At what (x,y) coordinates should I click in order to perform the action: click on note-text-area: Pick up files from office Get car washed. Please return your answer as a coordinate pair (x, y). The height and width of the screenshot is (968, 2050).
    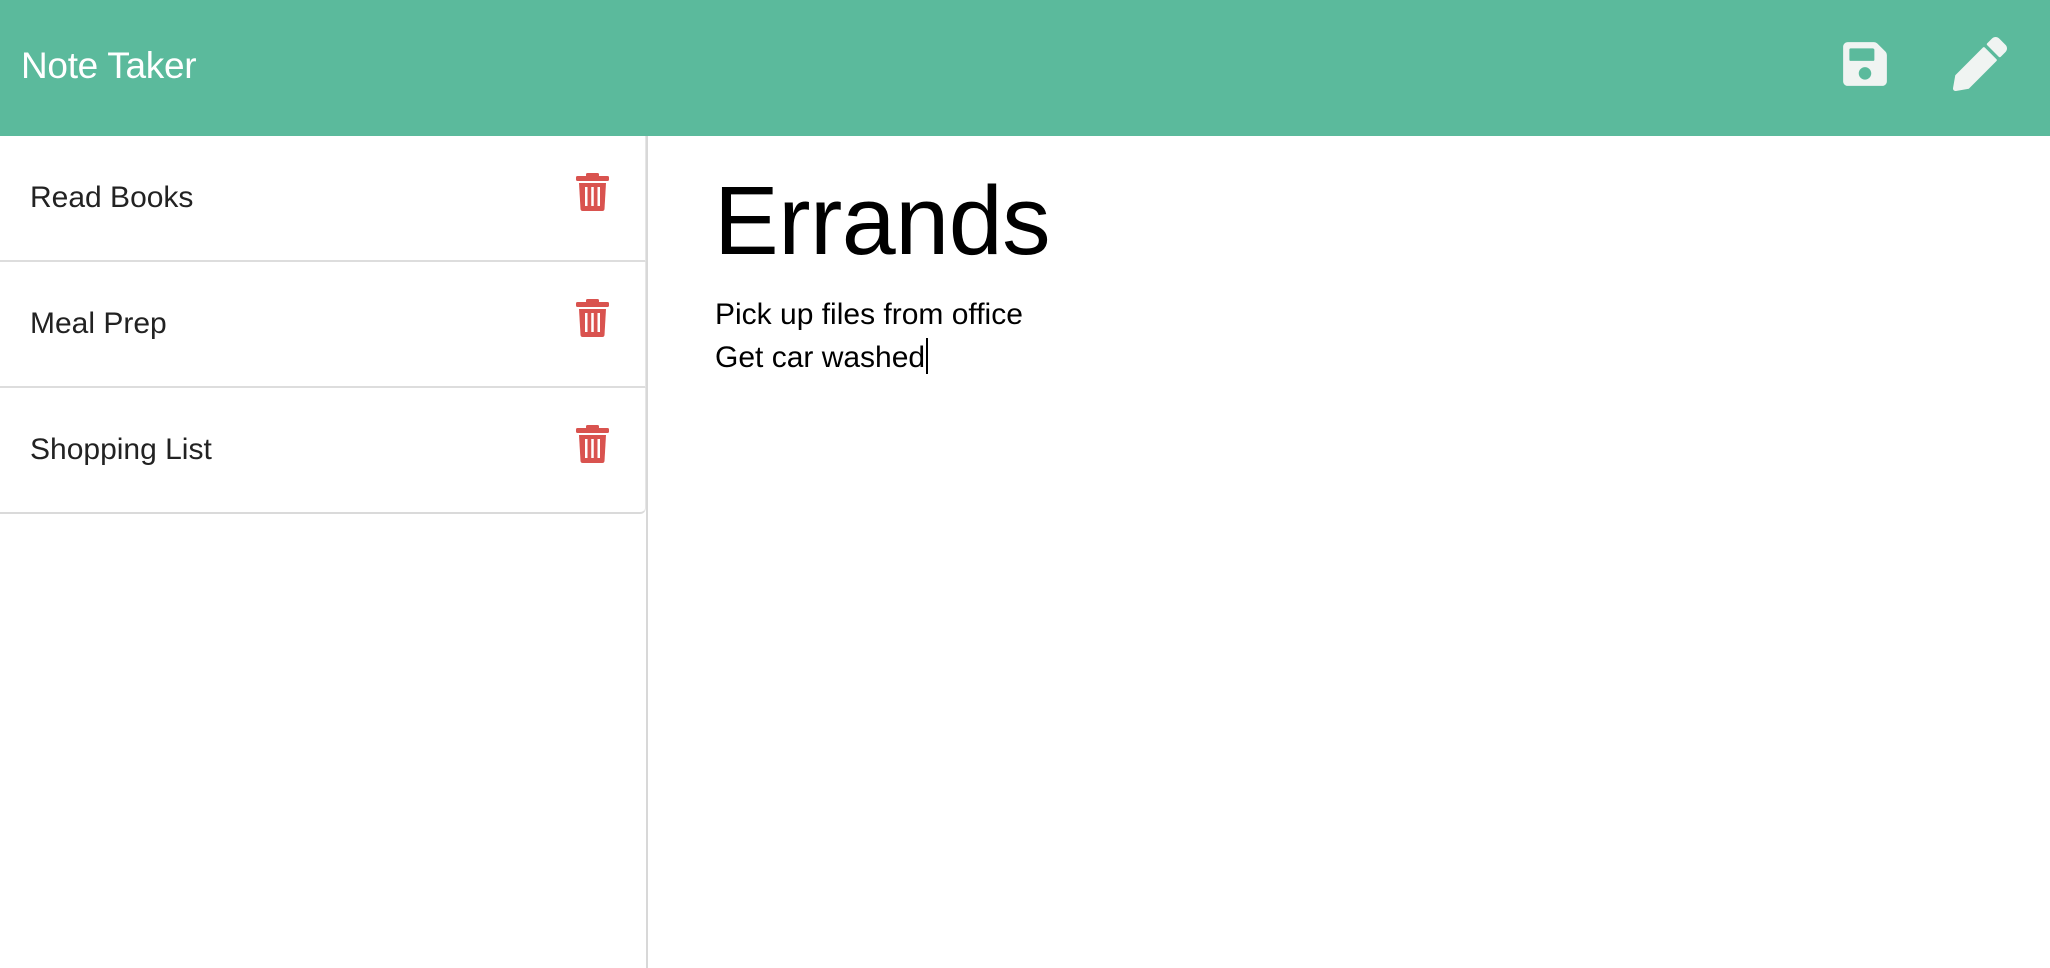
    Looking at the image, I should click on (869, 336).